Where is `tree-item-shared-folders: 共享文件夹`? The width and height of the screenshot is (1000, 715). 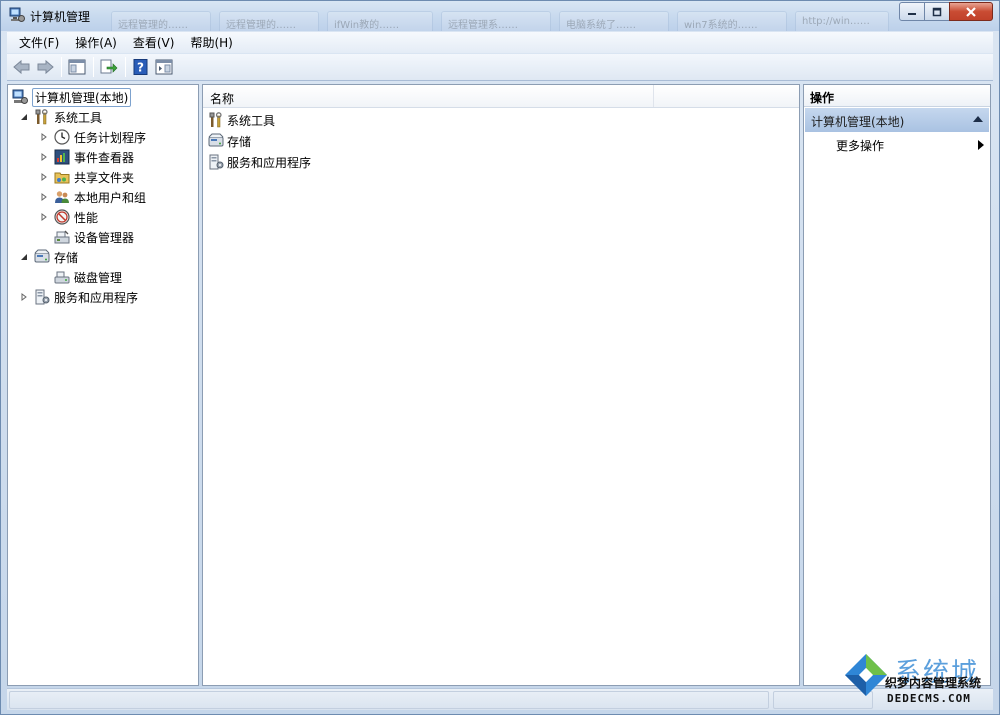
tree-item-shared-folders: 共享文件夹 is located at coordinates (86, 177).